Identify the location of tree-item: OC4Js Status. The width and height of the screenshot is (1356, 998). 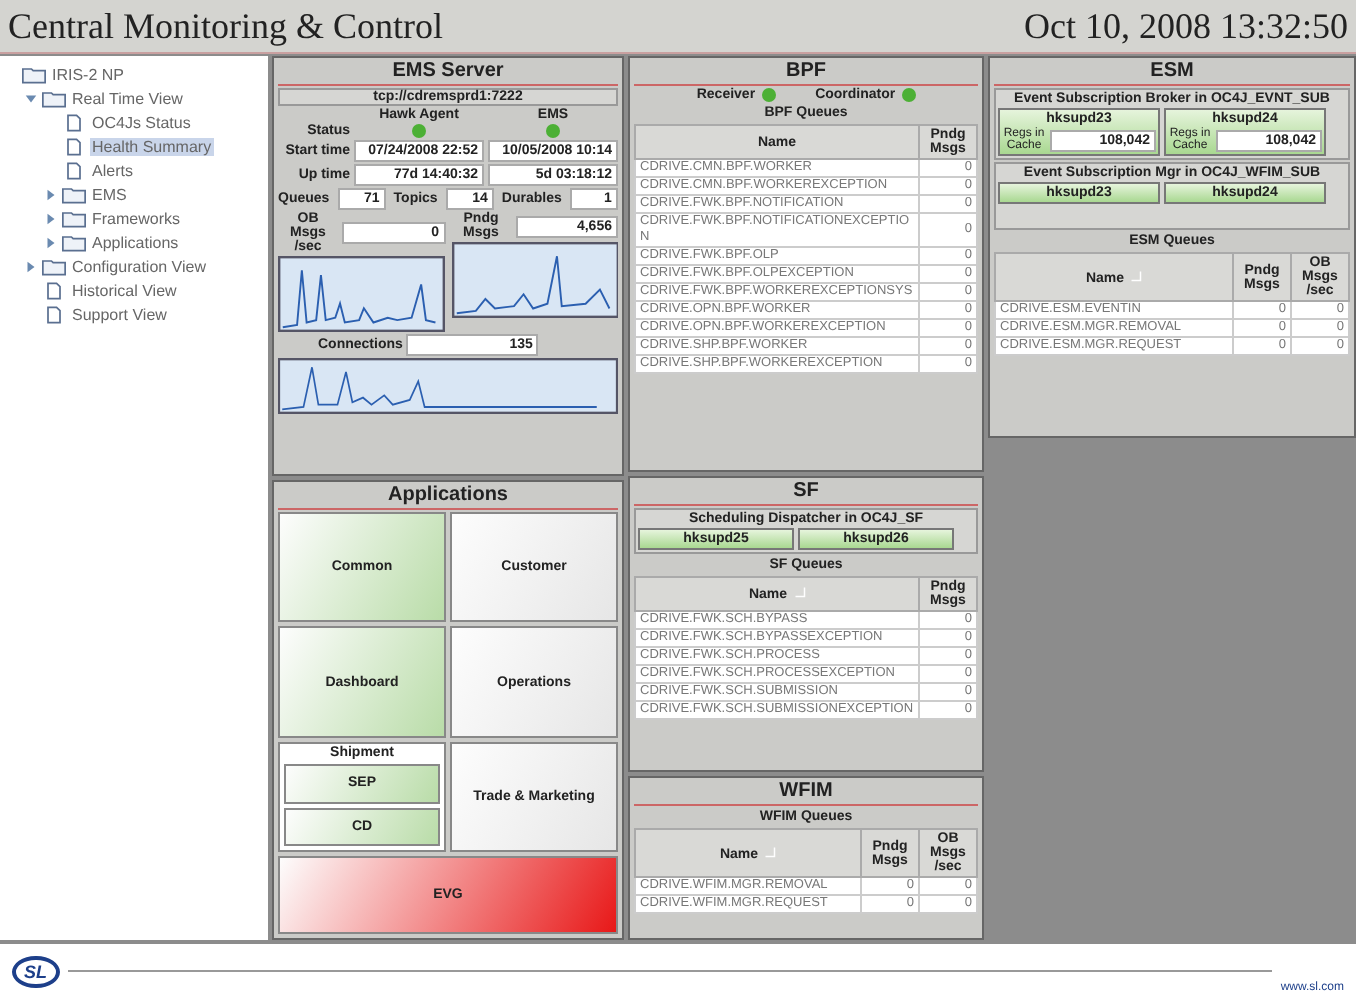
(141, 122).